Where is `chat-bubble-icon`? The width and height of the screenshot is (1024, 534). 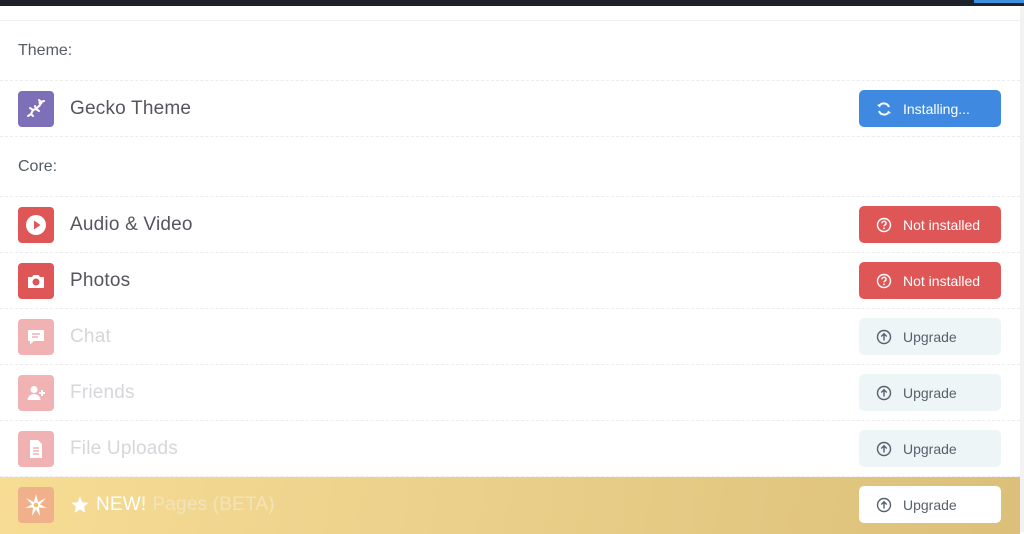
chat-bubble-icon is located at coordinates (36, 337).